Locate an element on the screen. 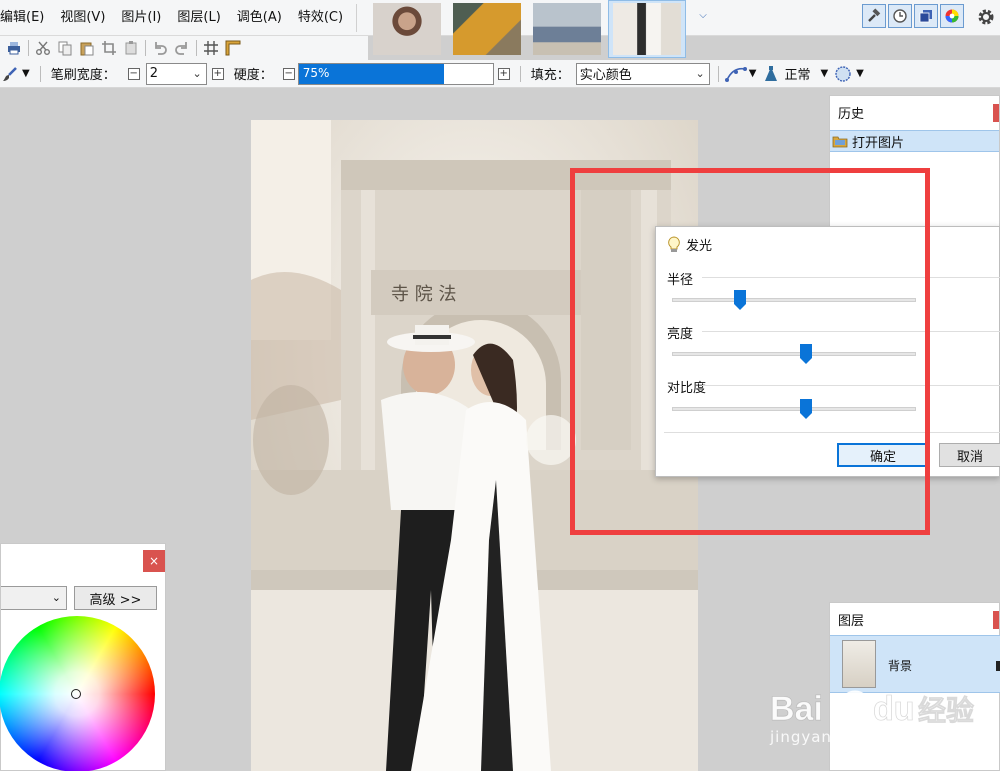 The width and height of the screenshot is (1000, 771). history-title: 历史 is located at coordinates (851, 114).